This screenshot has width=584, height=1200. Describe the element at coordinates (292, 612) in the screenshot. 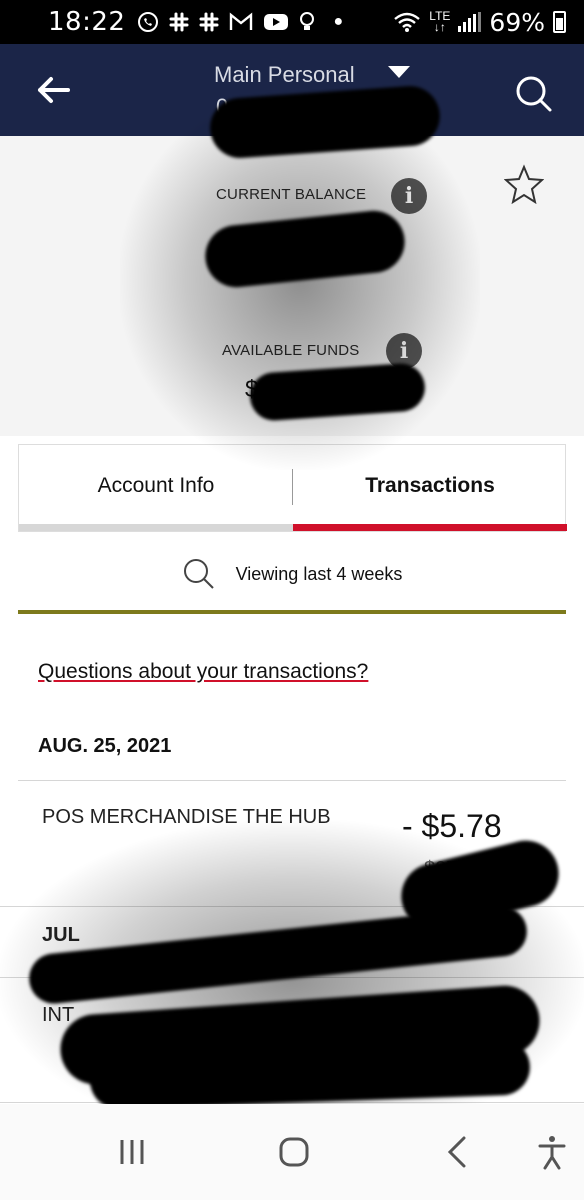

I see `divider-bar` at that location.